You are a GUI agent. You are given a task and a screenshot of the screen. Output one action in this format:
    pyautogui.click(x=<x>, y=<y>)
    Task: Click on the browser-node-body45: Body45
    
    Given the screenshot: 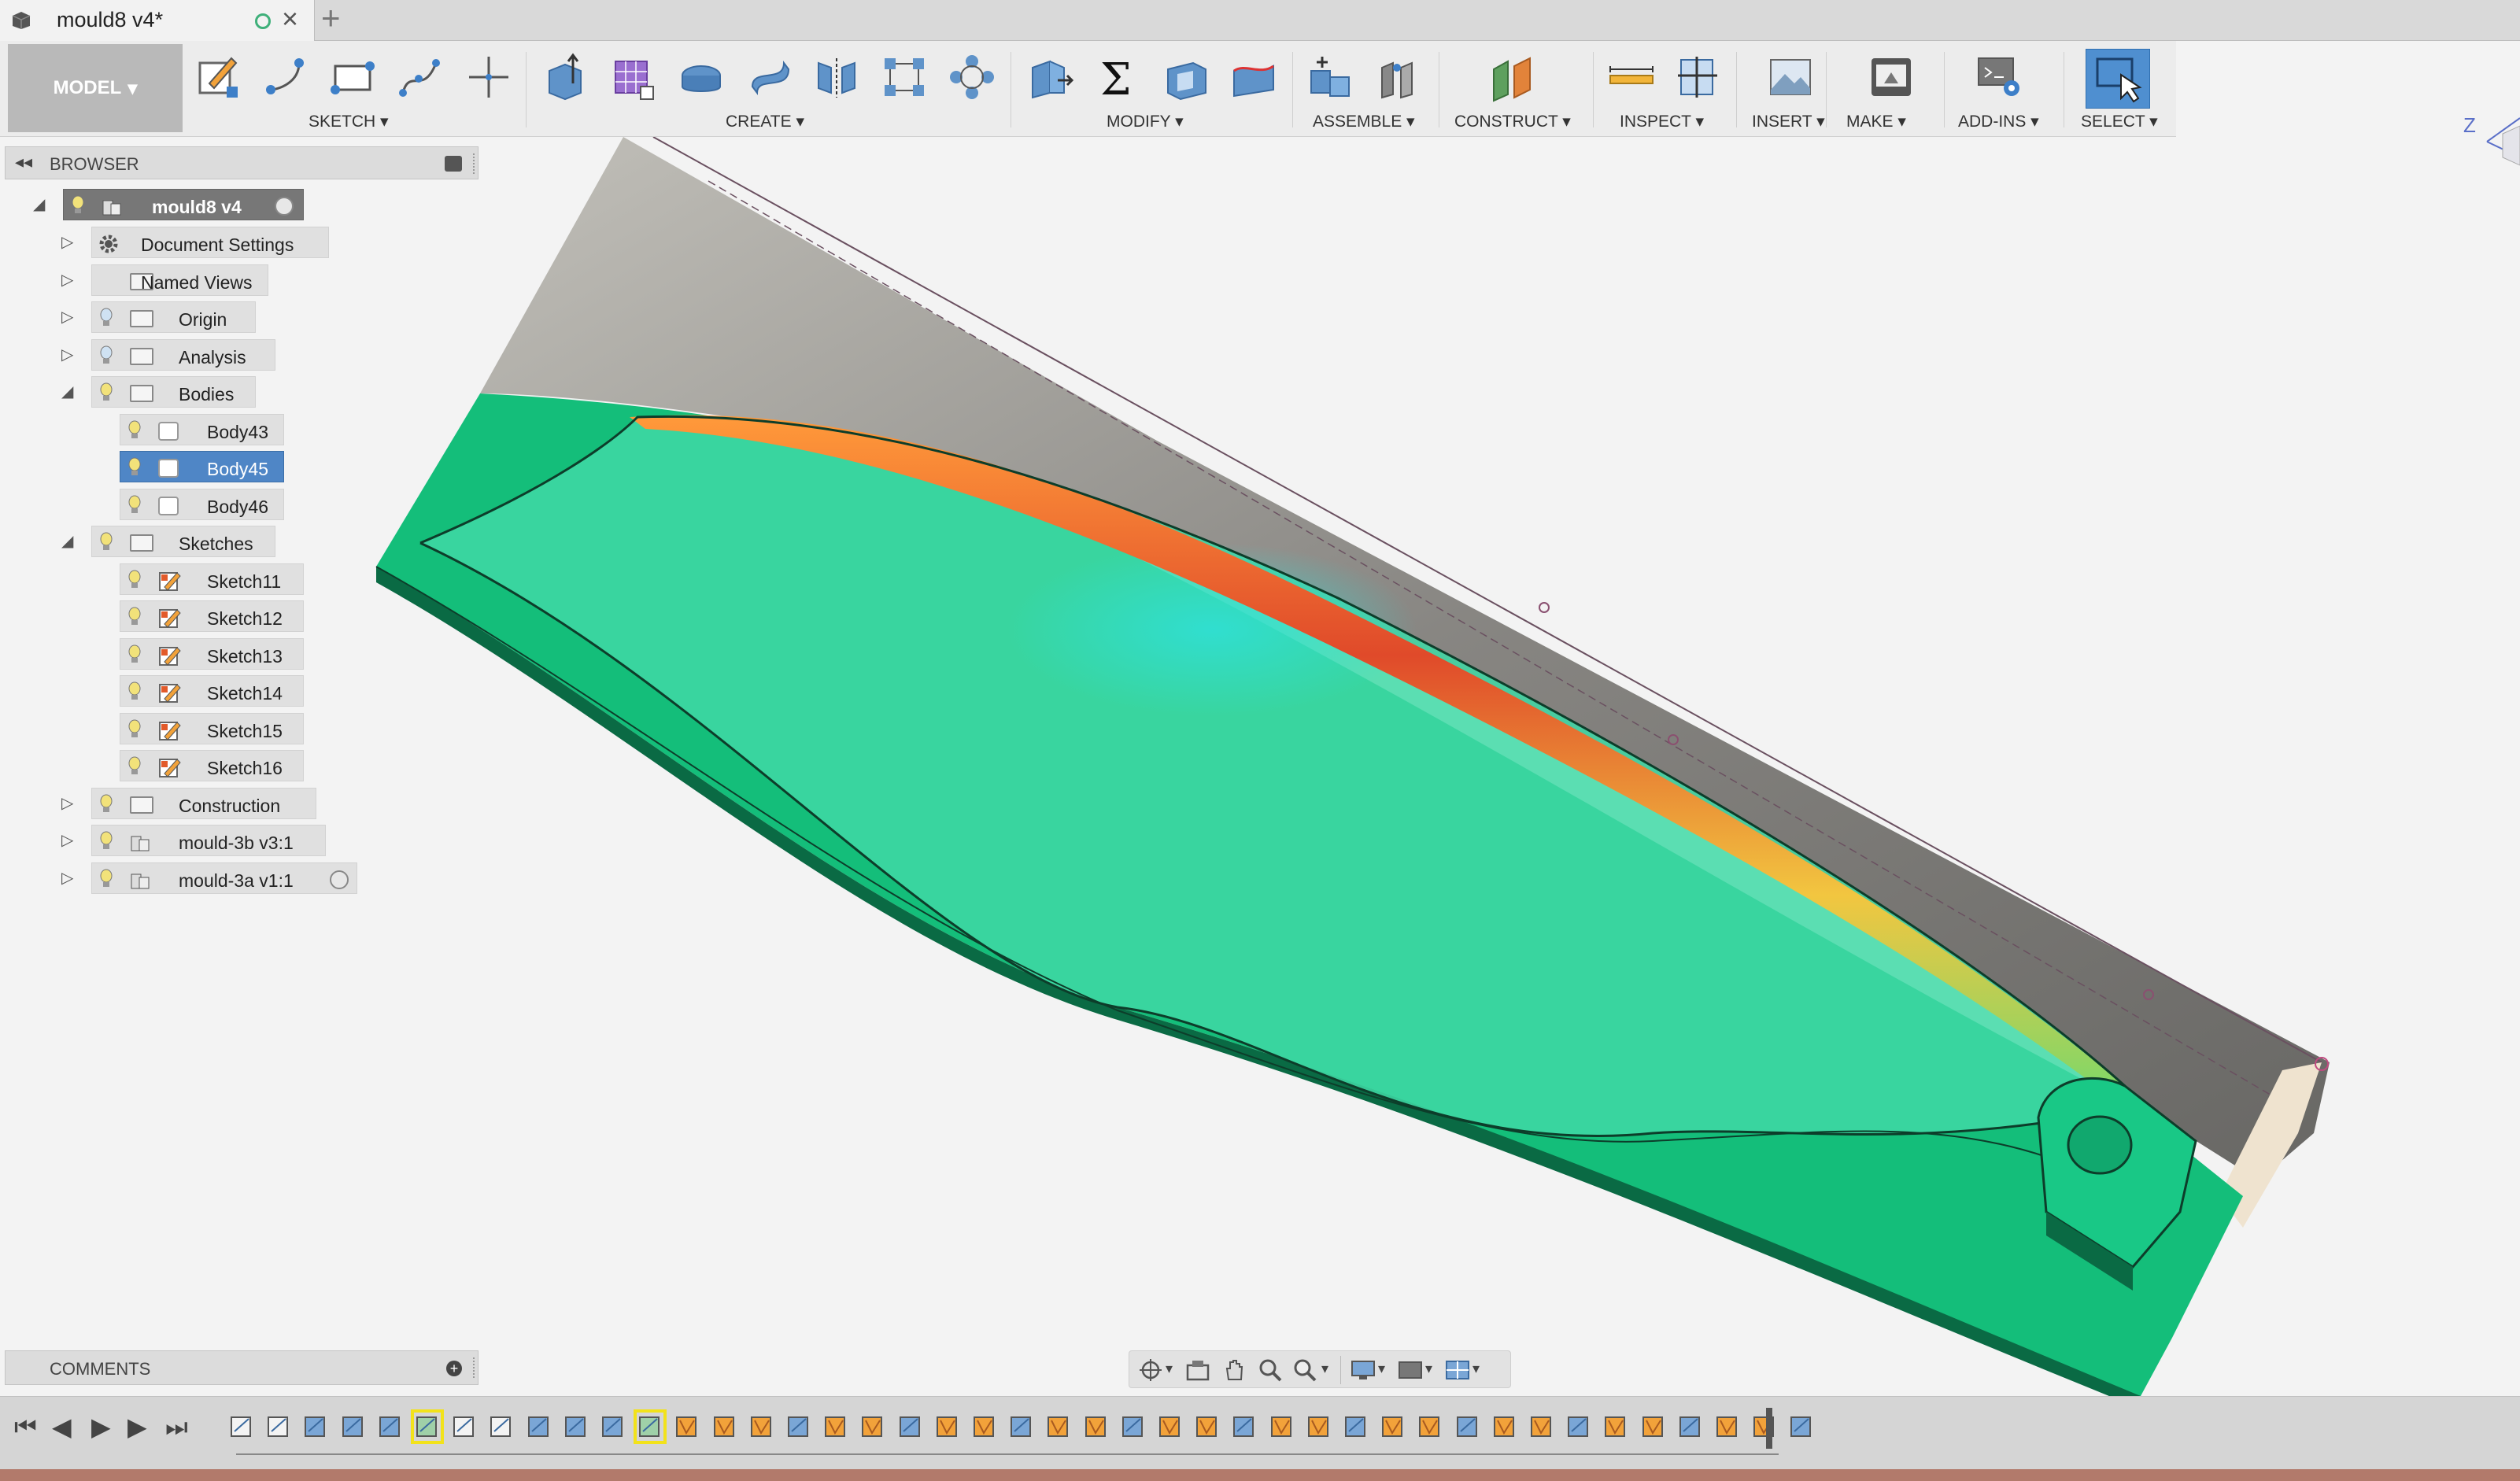 What is the action you would take?
    pyautogui.click(x=236, y=466)
    